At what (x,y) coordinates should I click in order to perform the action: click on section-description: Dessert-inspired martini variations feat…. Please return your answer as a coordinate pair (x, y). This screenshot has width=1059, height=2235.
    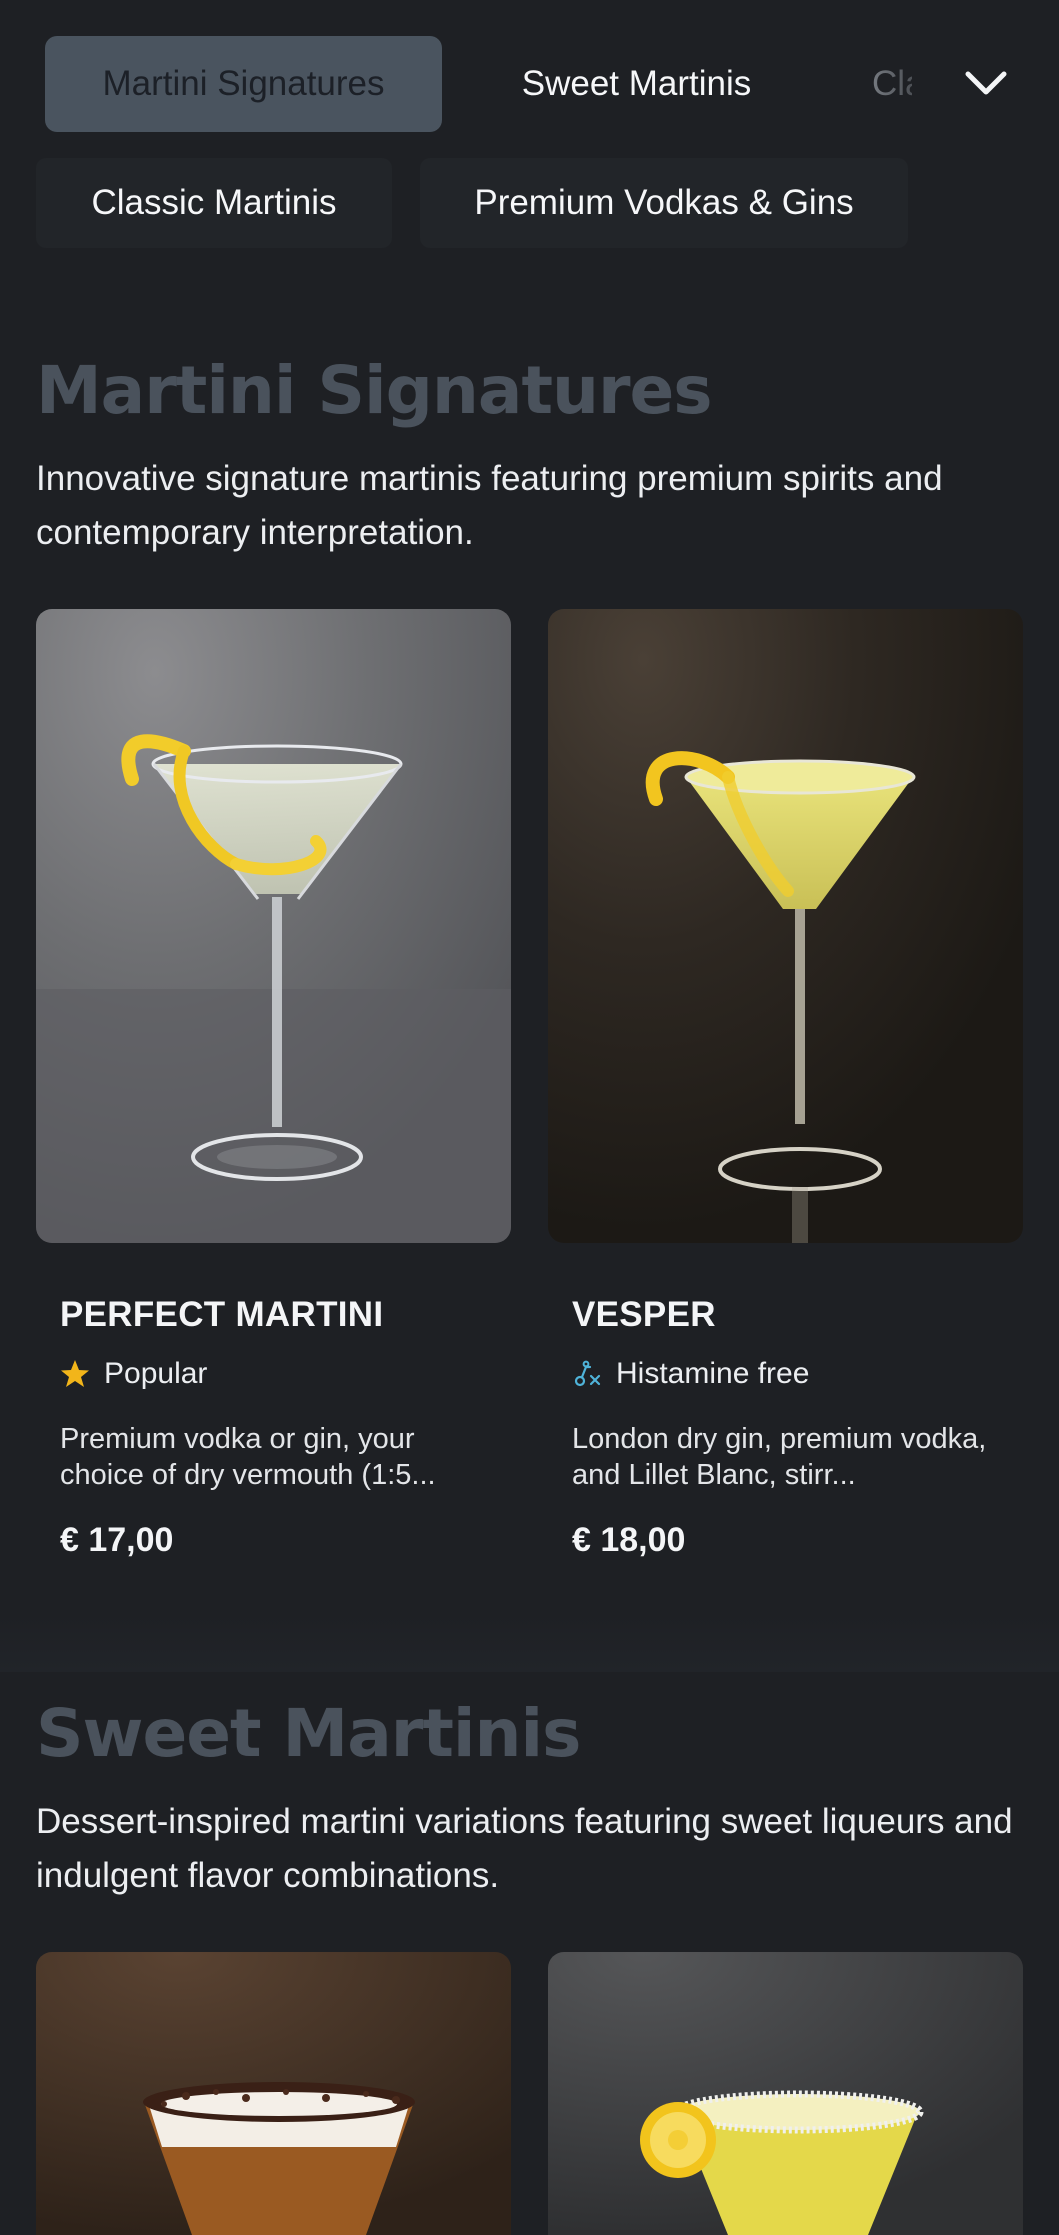
    Looking at the image, I should click on (524, 1848).